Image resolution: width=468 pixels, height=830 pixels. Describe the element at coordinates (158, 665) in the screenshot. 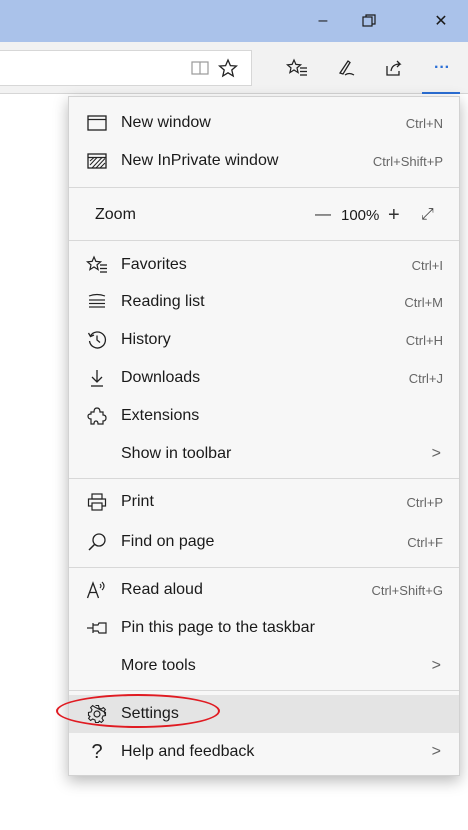

I see `menu-item-label: More tools` at that location.